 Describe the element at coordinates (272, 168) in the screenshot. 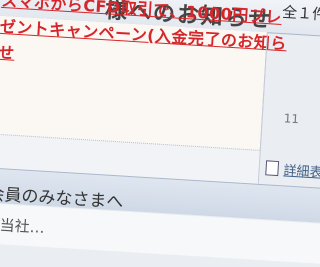

I see `document-icon` at that location.